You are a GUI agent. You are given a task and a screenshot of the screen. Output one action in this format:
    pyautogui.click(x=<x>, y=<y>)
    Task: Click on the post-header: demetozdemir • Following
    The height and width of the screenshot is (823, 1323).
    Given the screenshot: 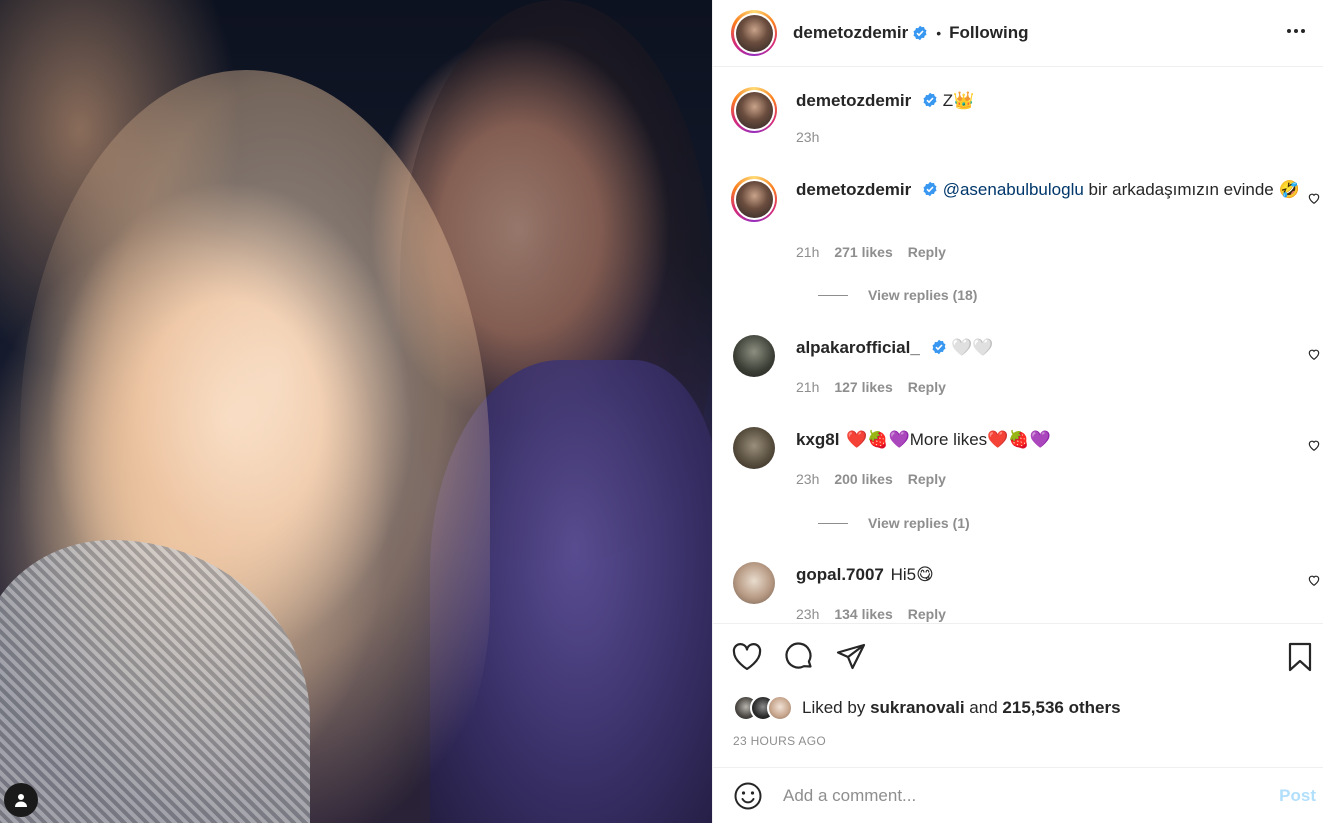 What is the action you would take?
    pyautogui.click(x=1018, y=33)
    